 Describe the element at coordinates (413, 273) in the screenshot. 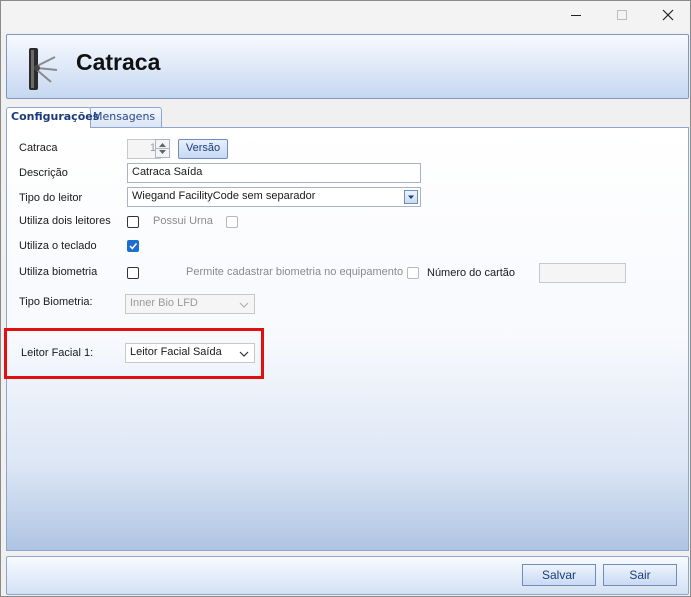

I see `numero-cartao-checkbox` at that location.